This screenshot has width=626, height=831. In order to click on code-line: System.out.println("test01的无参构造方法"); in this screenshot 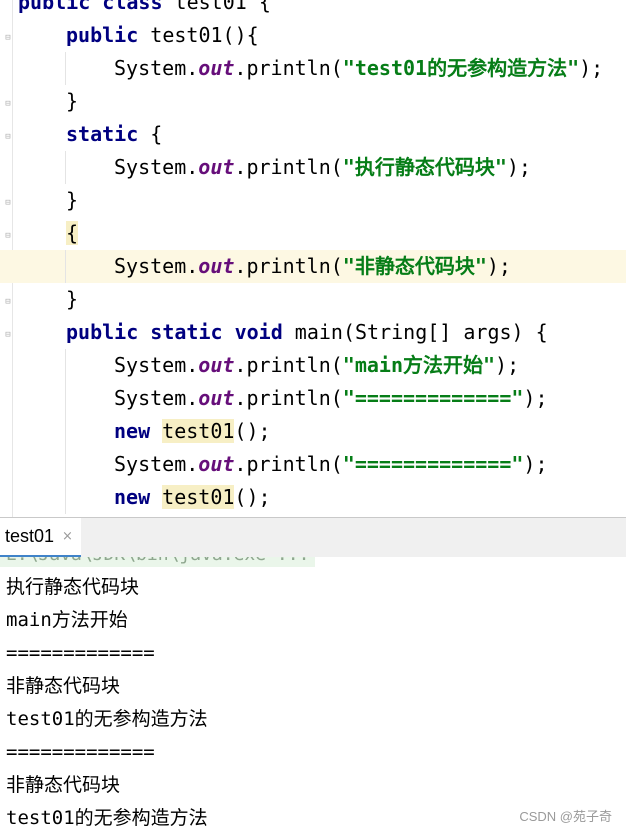, I will do `click(313, 68)`.